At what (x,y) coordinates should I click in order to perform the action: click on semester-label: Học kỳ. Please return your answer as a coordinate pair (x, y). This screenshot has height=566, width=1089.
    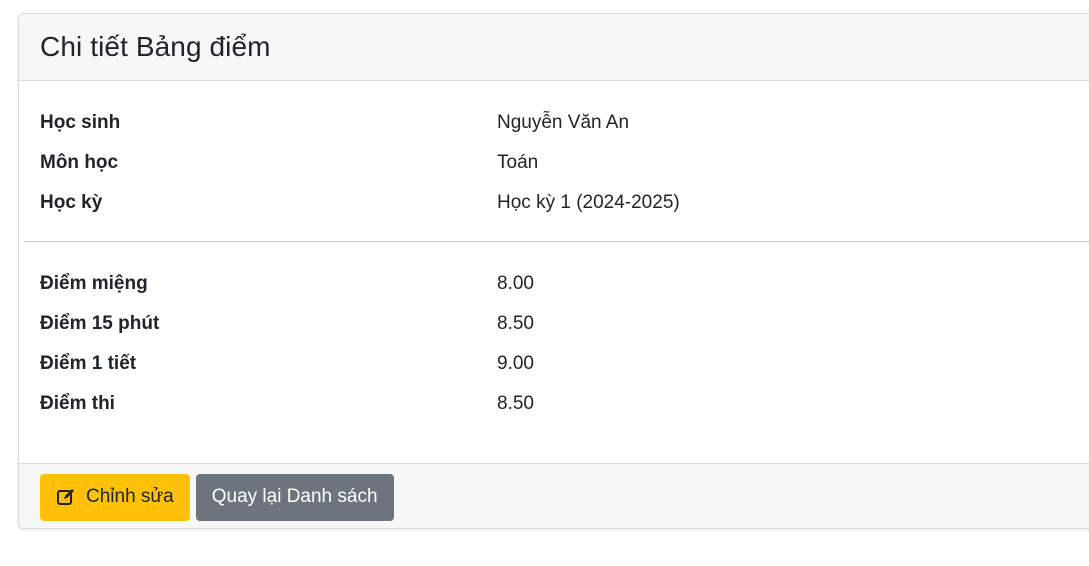
    Looking at the image, I should click on (71, 202).